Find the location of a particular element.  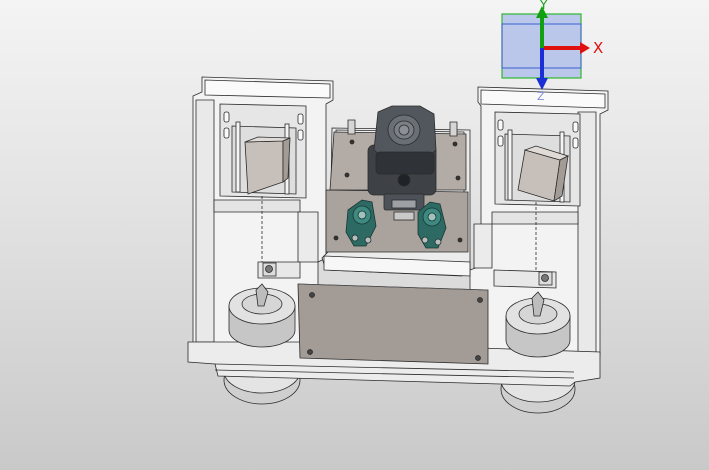

sensor-bracket-right is located at coordinates (525, 279).